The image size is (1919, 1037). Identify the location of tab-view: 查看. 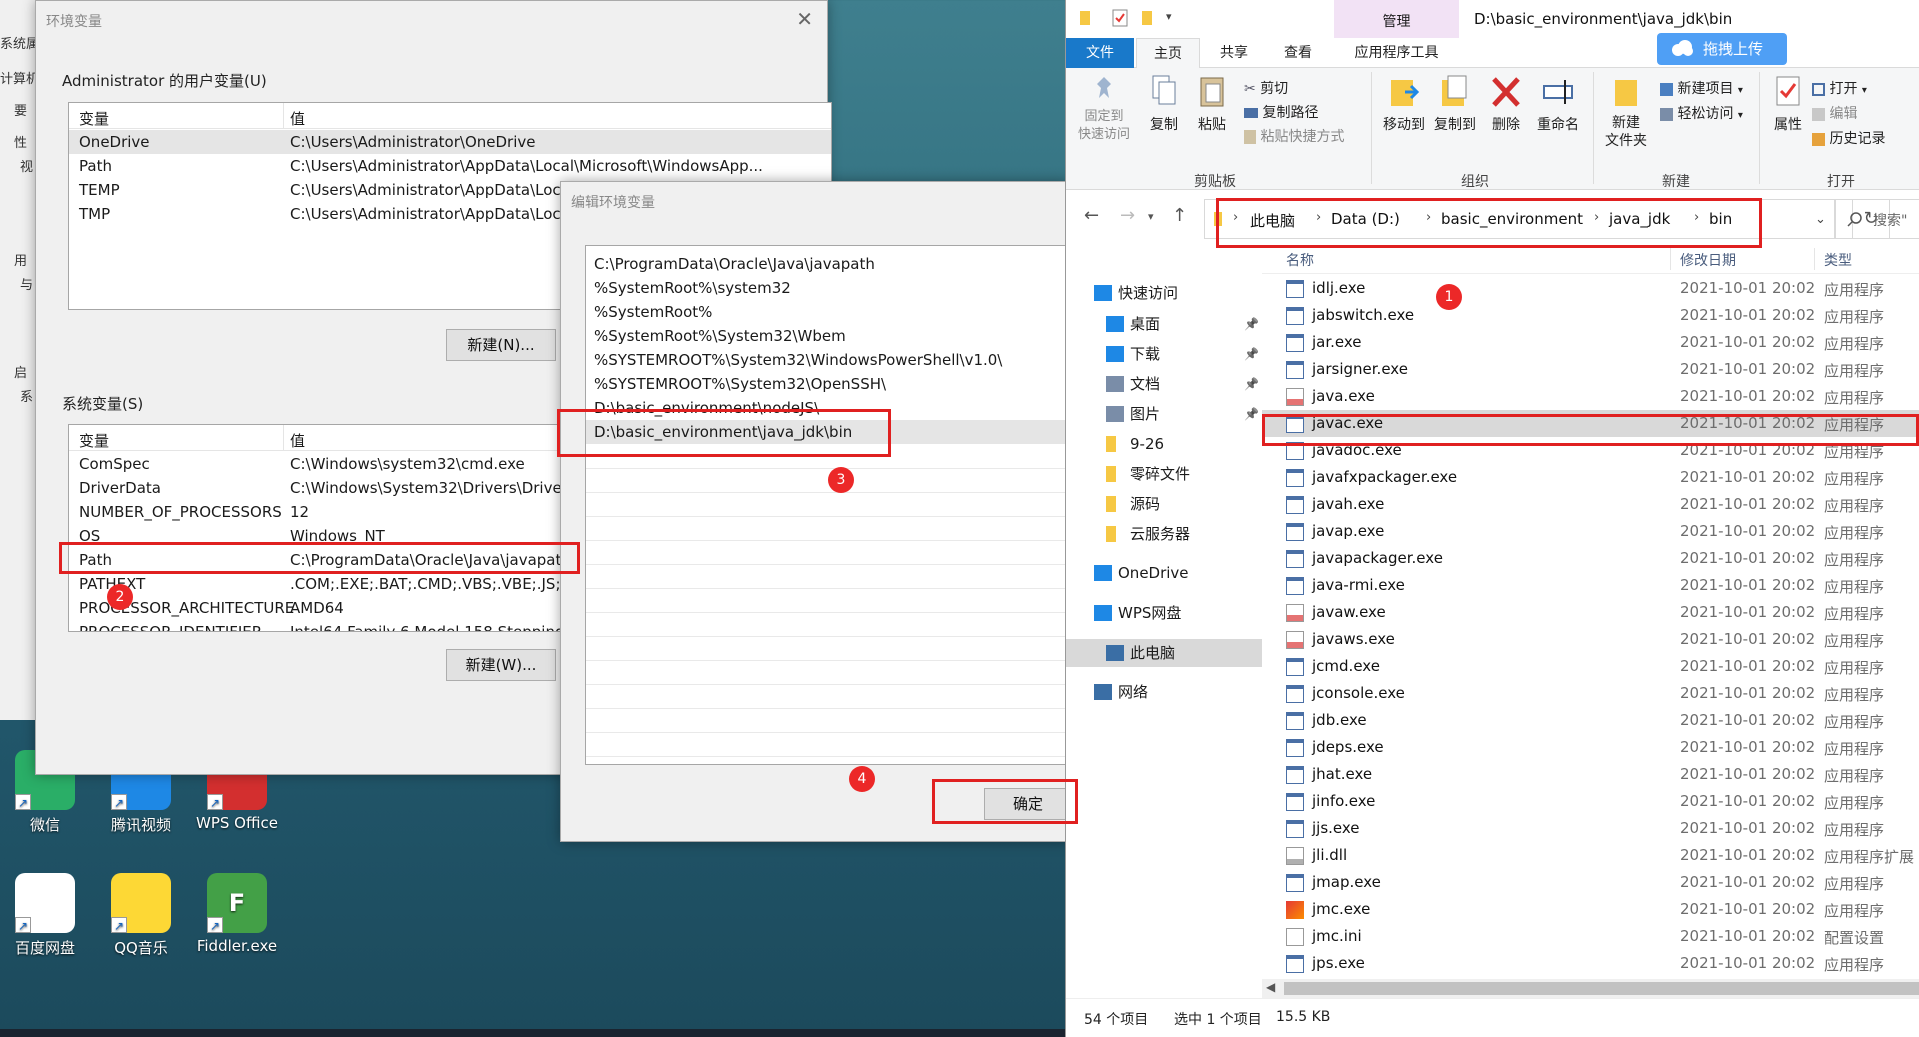
(1298, 53).